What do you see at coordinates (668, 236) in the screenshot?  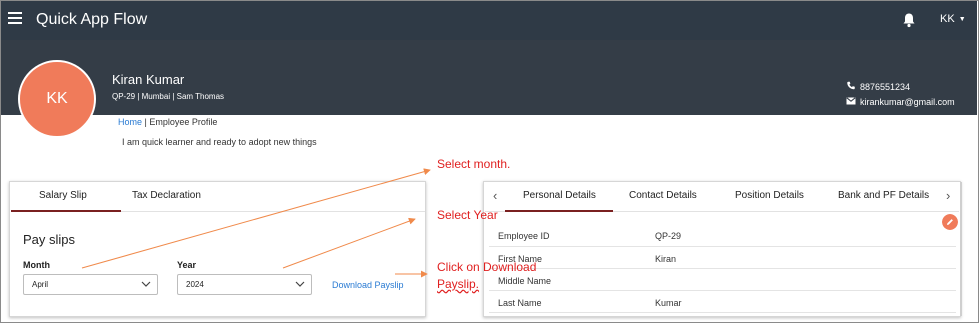 I see `detail-value: QP-29` at bounding box center [668, 236].